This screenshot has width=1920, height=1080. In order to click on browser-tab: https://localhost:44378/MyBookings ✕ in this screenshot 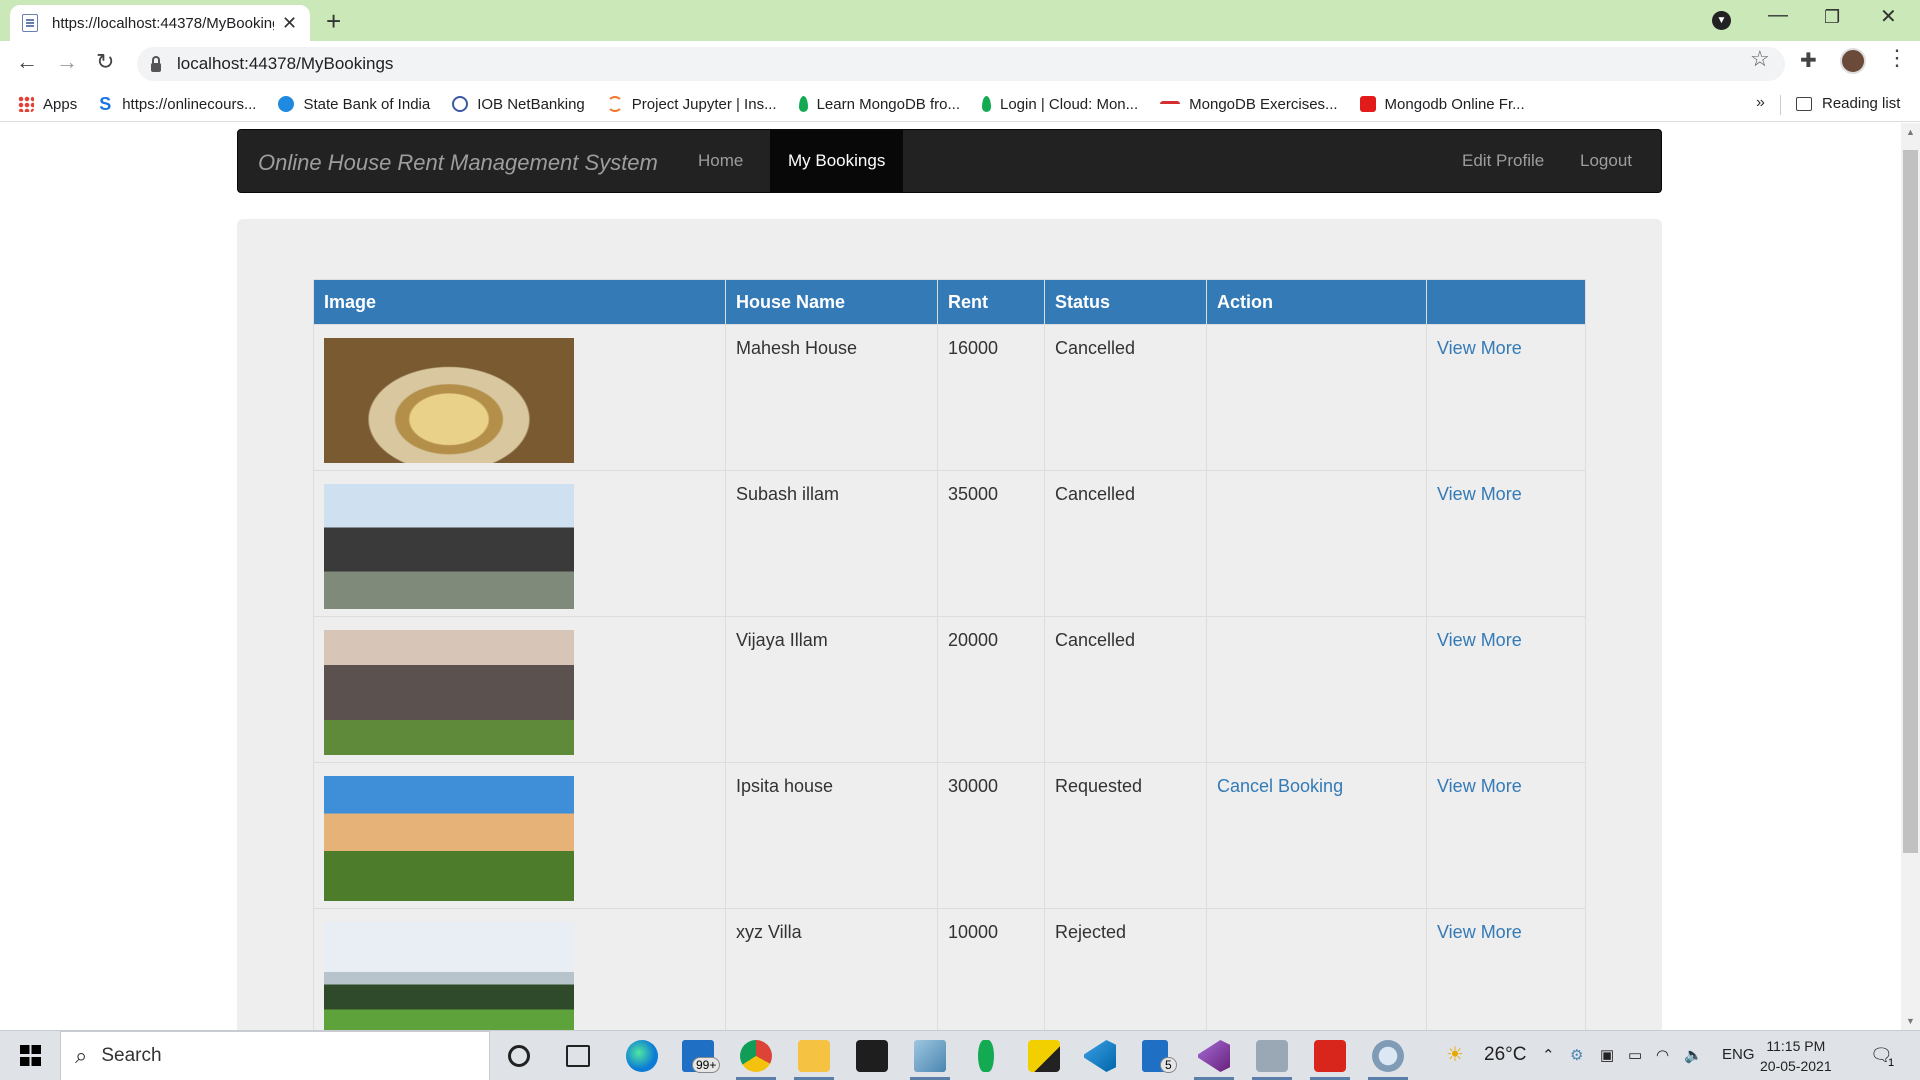, I will do `click(160, 23)`.